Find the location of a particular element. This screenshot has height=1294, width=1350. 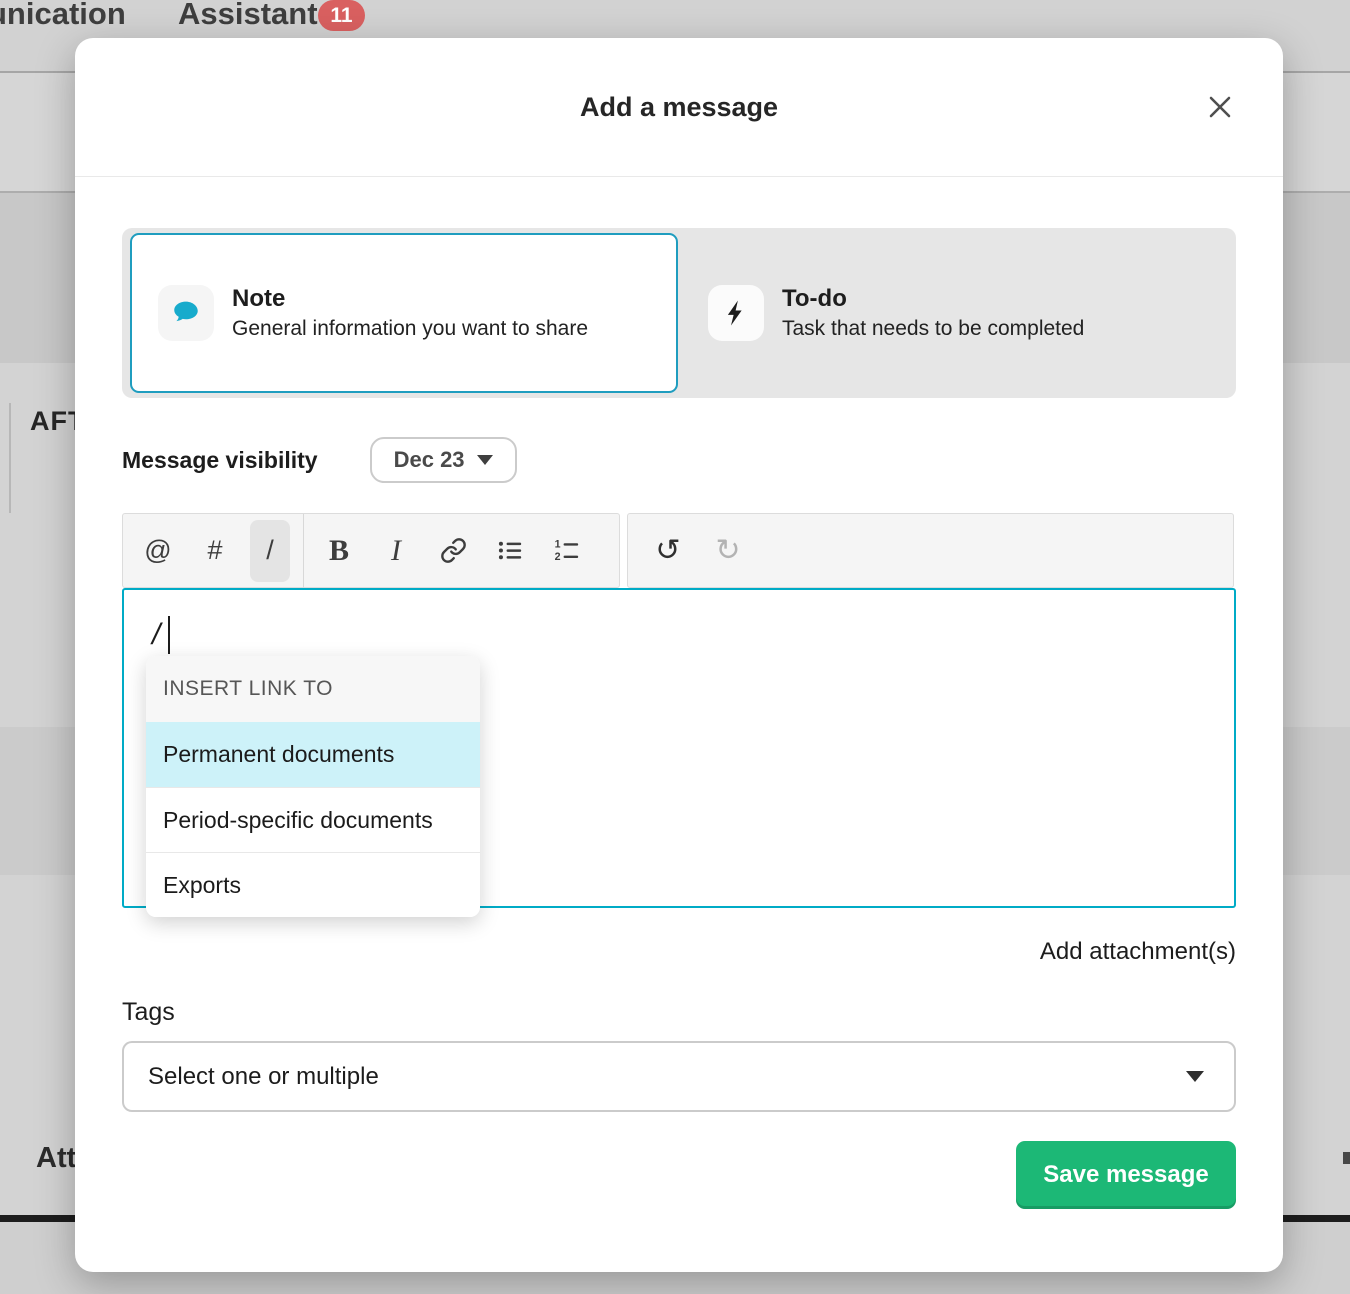

chevron-down-icon is located at coordinates (484, 460).